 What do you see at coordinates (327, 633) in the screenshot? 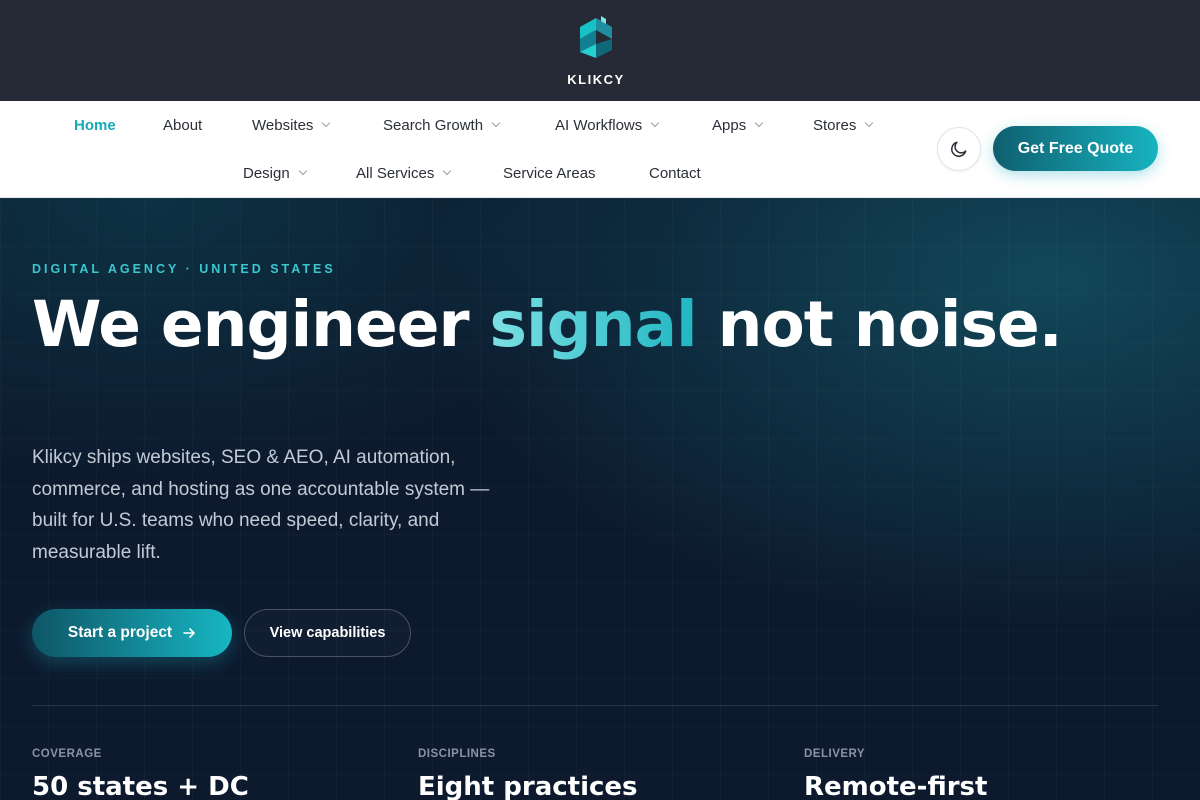
I see `view-capabilities-button: View capabilities` at bounding box center [327, 633].